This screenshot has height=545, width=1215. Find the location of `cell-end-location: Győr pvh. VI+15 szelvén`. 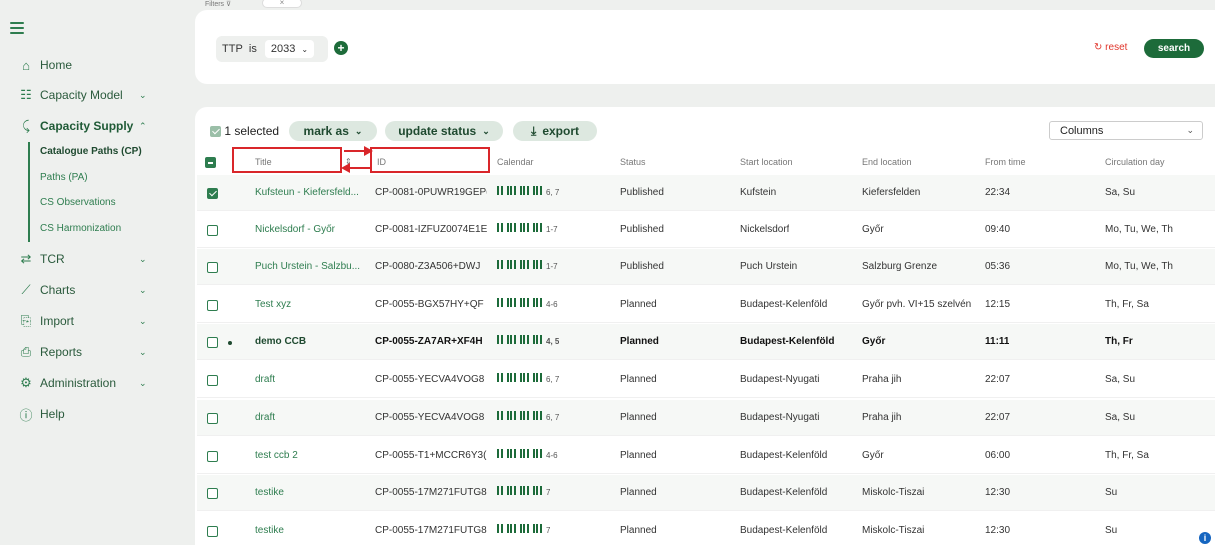

cell-end-location: Győr pvh. VI+15 szelvén is located at coordinates (917, 304).